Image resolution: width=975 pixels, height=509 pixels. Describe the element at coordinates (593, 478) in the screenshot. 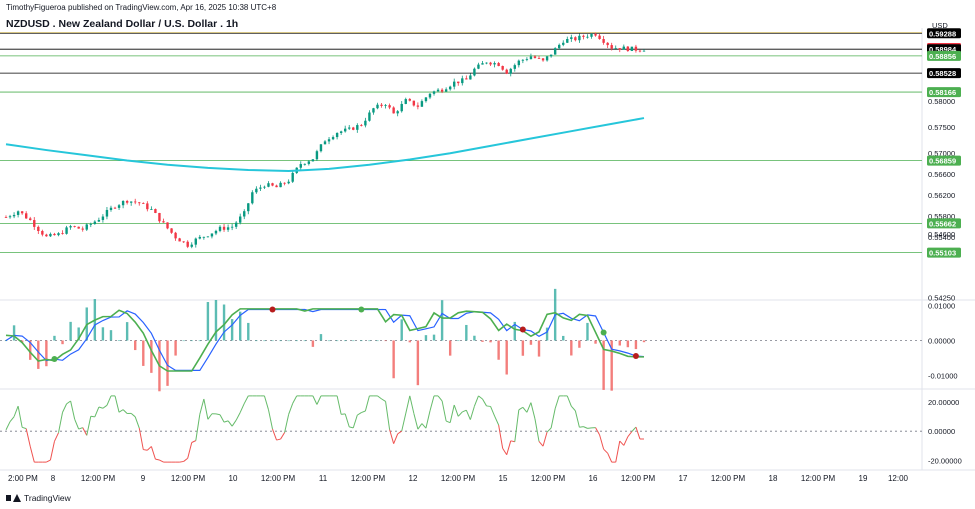

I see `time-tick-label: 16` at that location.